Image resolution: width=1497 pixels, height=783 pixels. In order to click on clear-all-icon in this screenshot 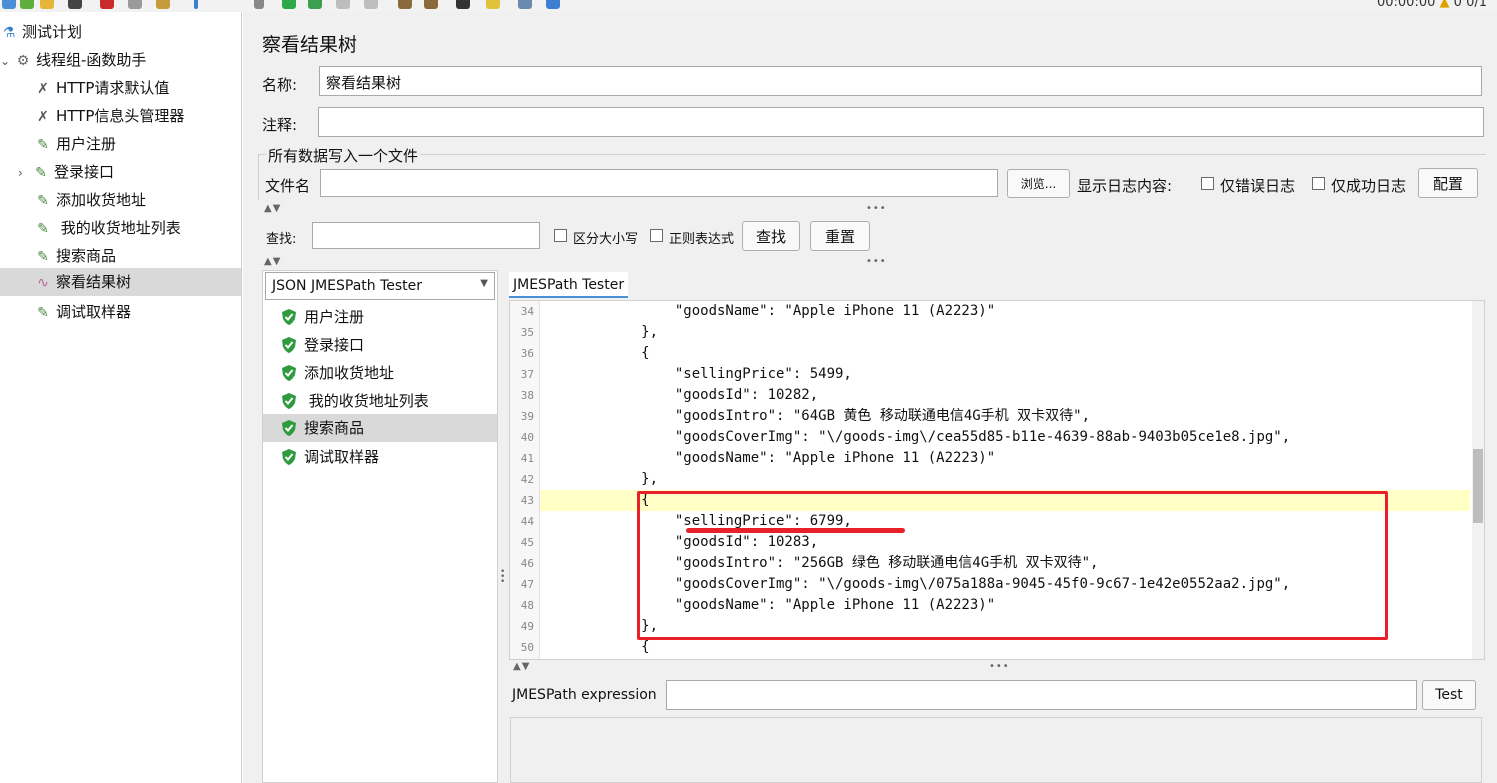, I will do `click(431, 4)`.